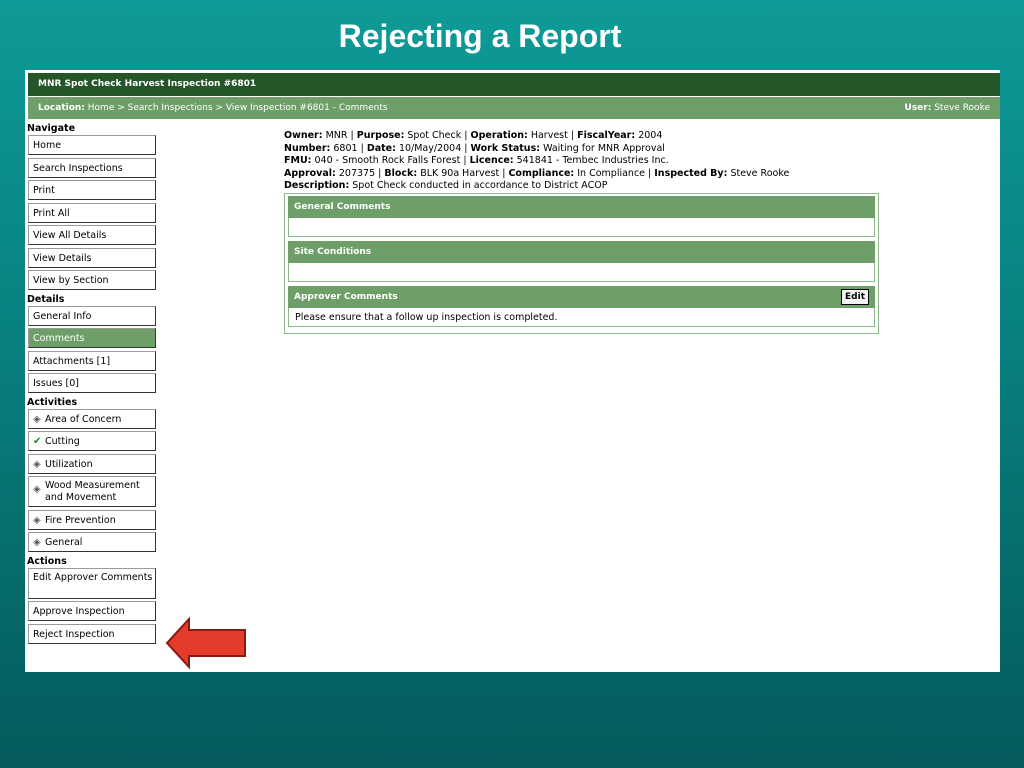  I want to click on user-name: Steve Rooke, so click(962, 108).